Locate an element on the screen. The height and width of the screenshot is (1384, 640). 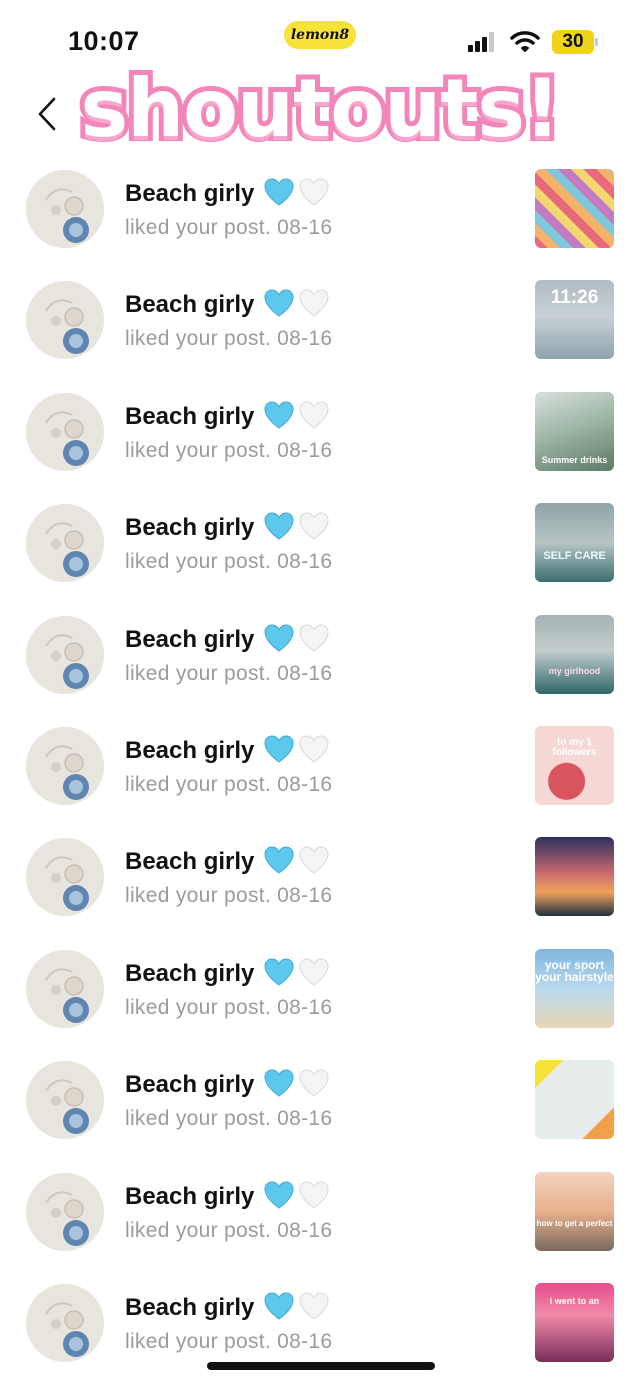
status-time: 10:07 is located at coordinates (104, 41).